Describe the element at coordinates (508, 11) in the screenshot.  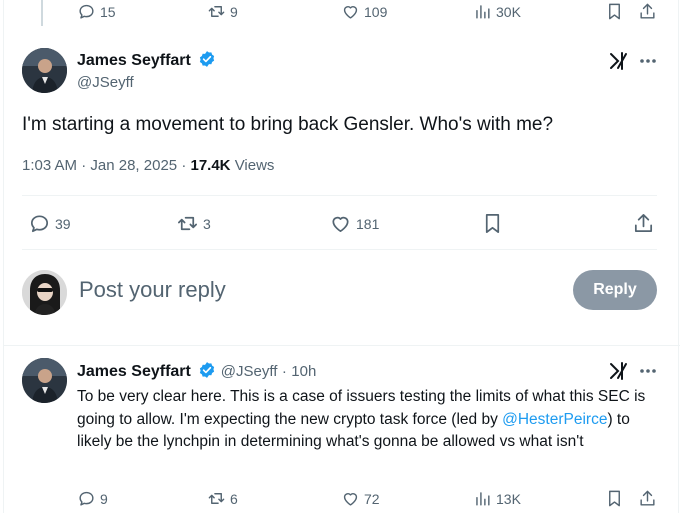
I see `views-count: 30K` at that location.